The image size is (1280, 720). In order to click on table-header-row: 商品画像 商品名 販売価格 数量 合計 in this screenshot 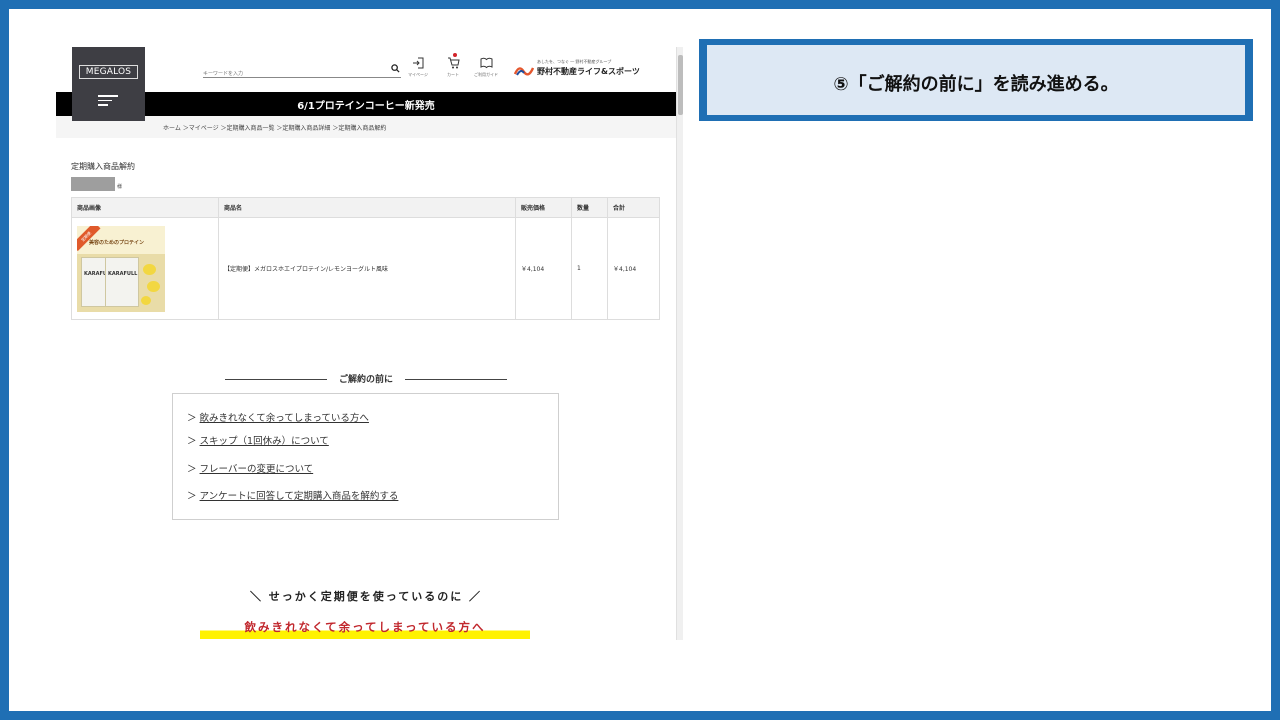, I will do `click(365, 207)`.